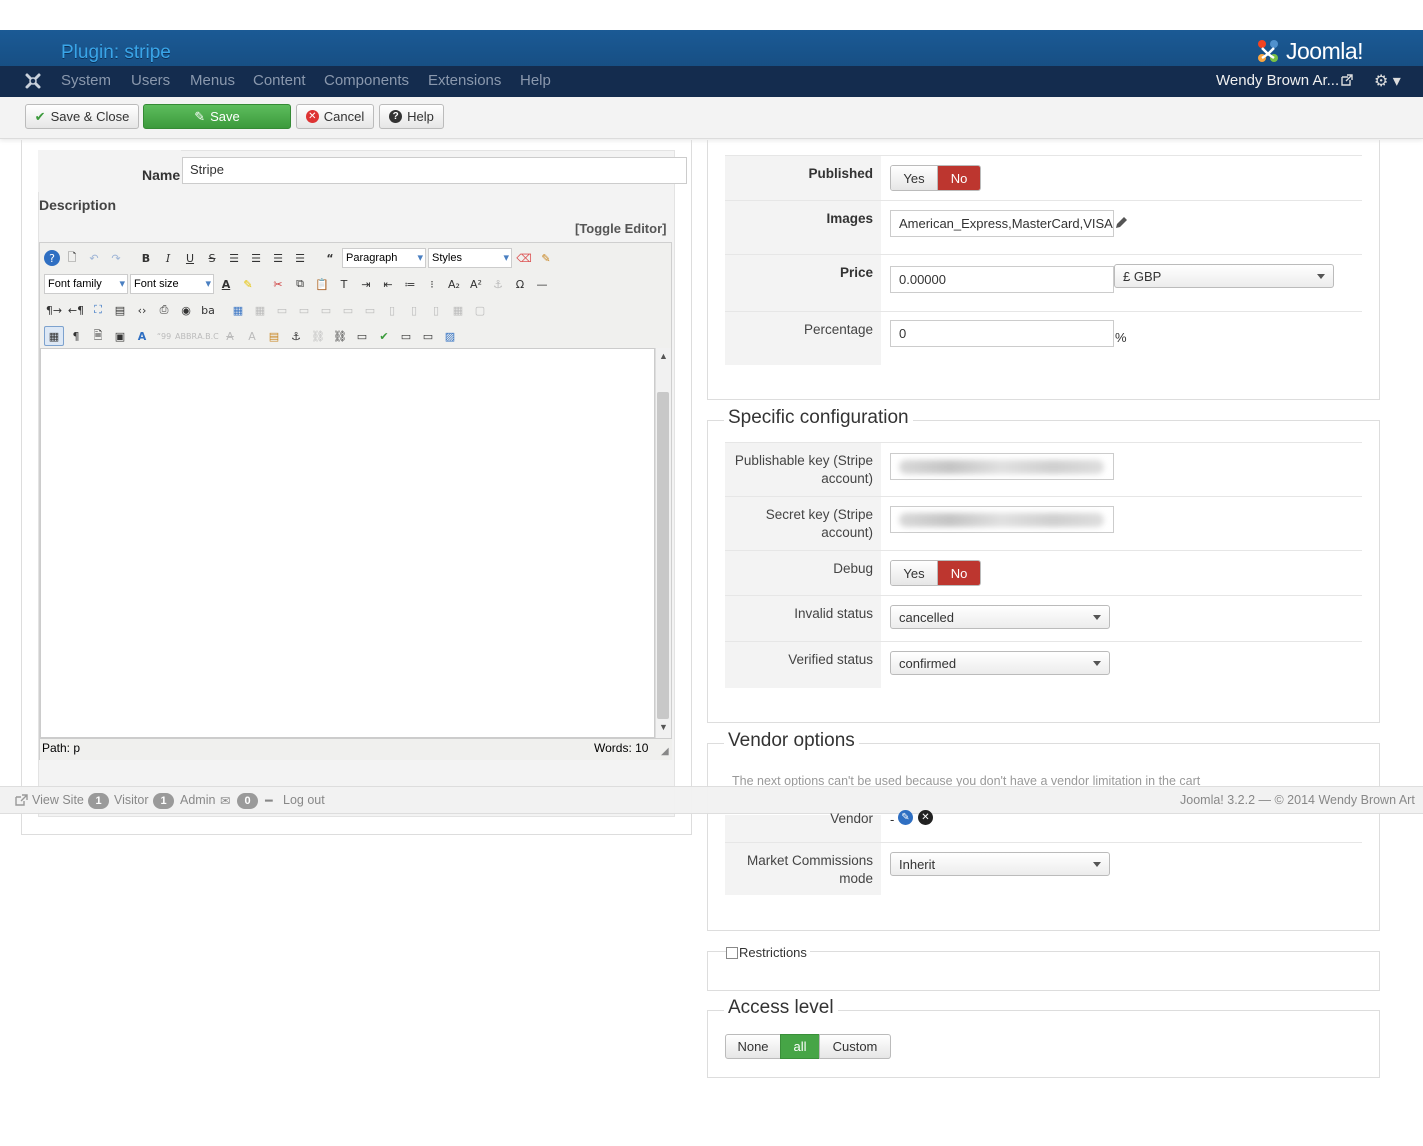  What do you see at coordinates (340, 336) in the screenshot?
I see `link-icon: ⛓` at bounding box center [340, 336].